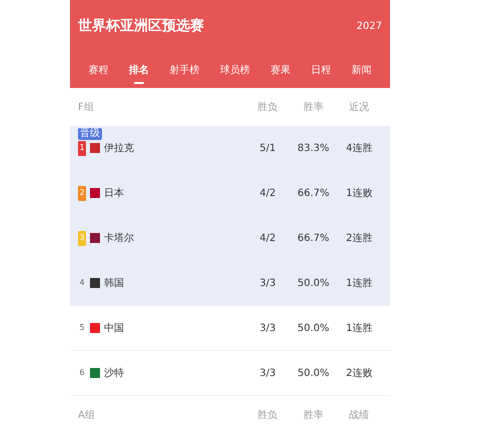 The image size is (500, 440). I want to click on tab: 新闻, so click(362, 73).